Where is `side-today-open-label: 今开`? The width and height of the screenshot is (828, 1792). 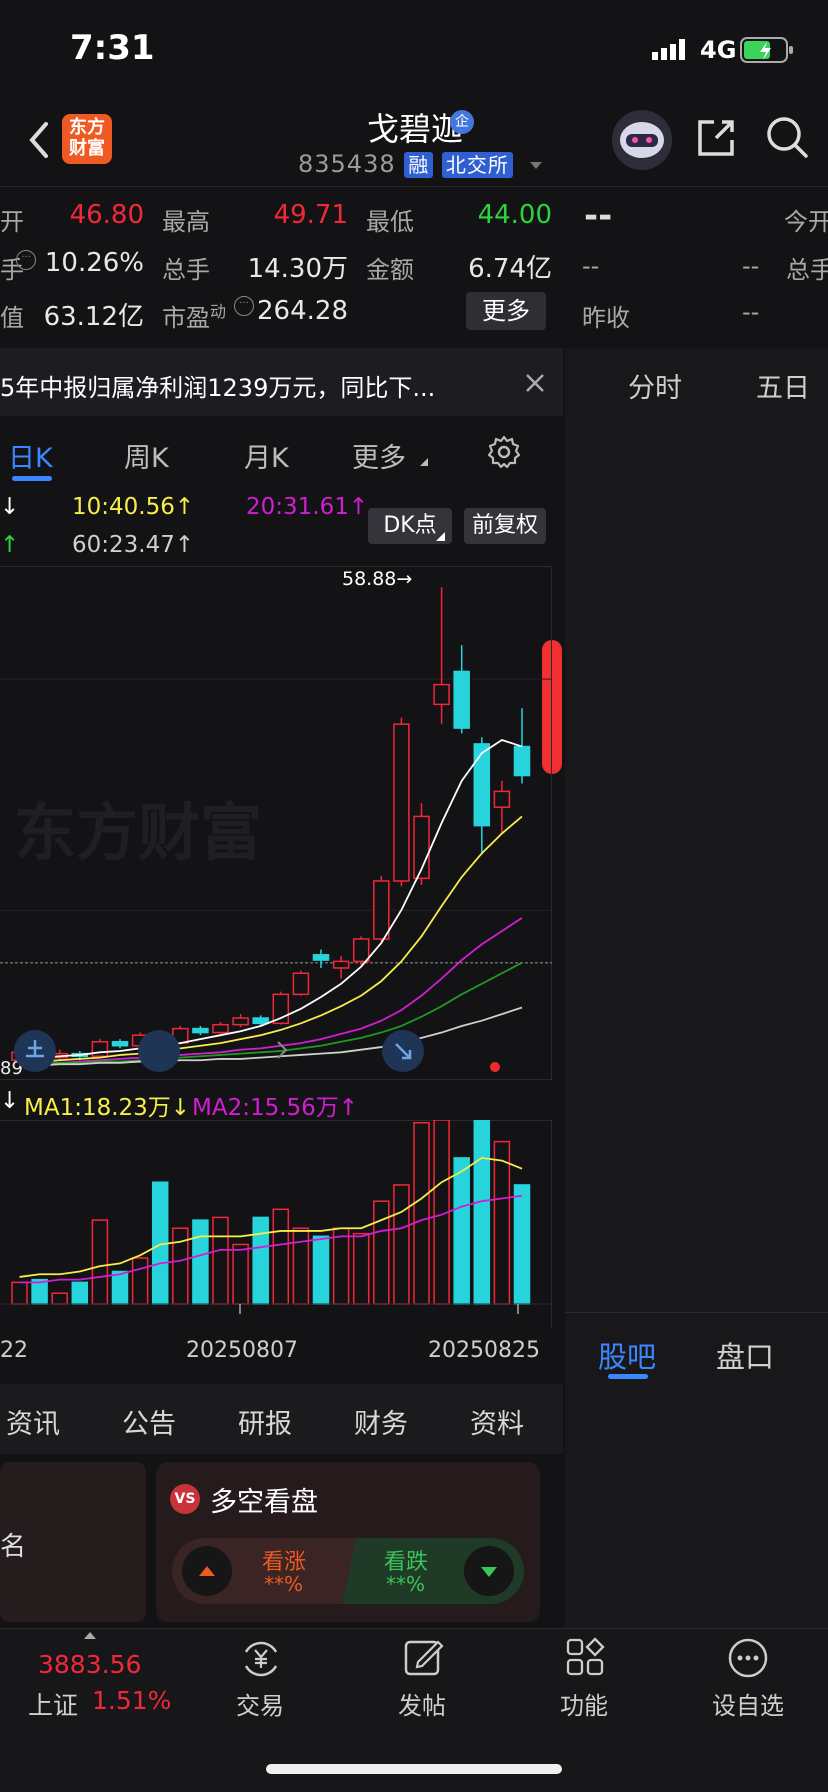 side-today-open-label: 今开 is located at coordinates (806, 222).